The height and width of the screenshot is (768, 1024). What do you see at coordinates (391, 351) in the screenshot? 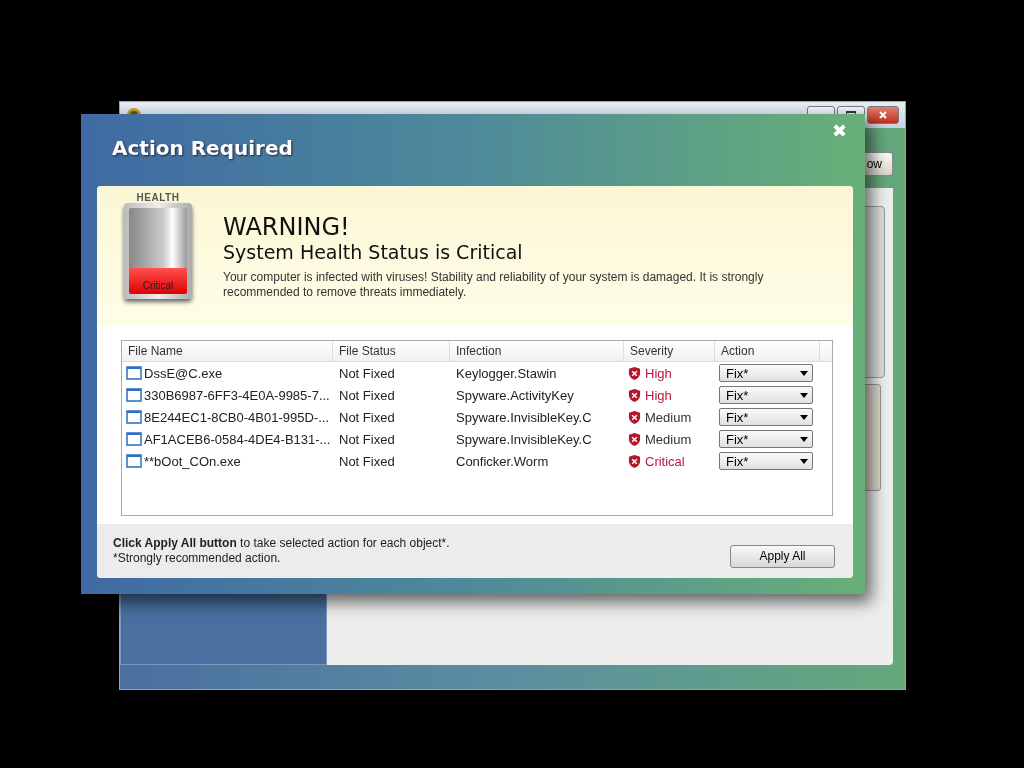
I see `column-header: File Status` at bounding box center [391, 351].